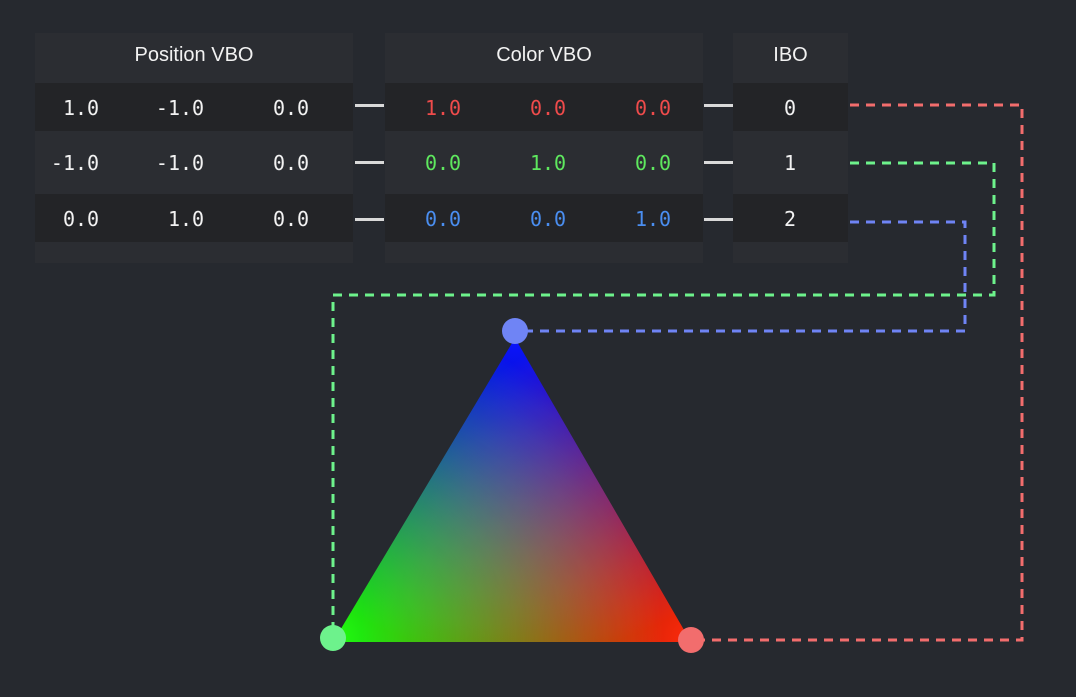 This screenshot has height=697, width=1076. Describe the element at coordinates (515, 331) in the screenshot. I see `vertex-top-blue` at that location.